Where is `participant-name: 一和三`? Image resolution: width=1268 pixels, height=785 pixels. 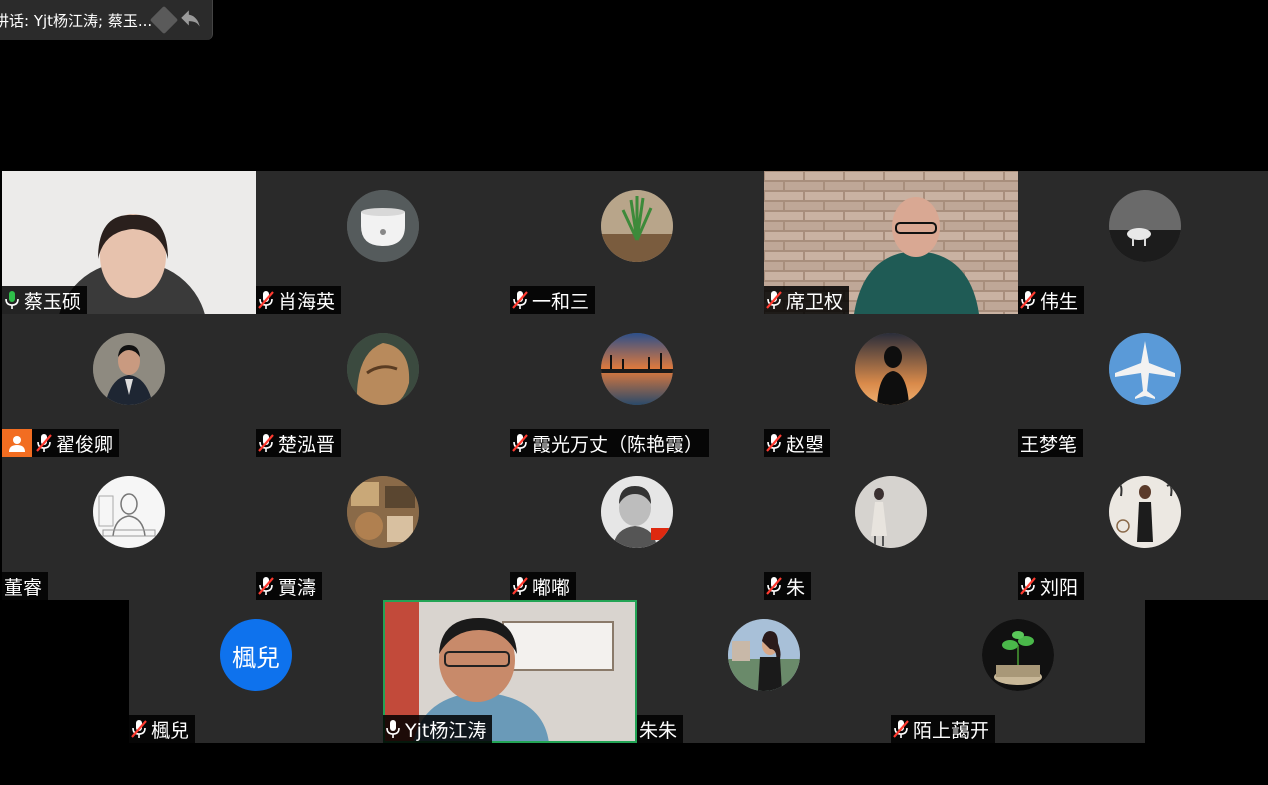
participant-name: 一和三 is located at coordinates (561, 301).